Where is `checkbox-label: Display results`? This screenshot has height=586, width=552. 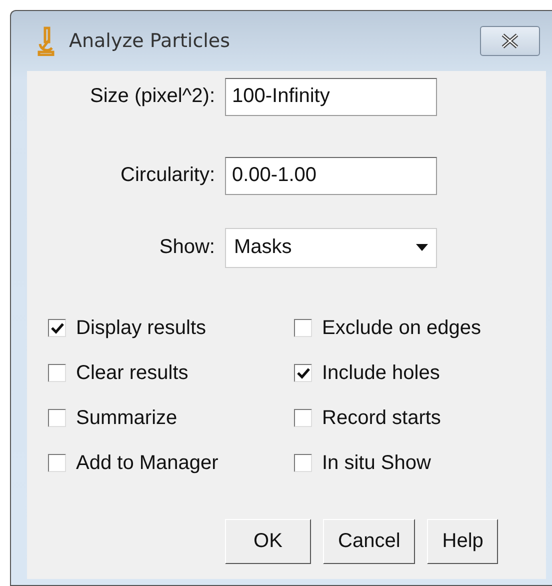 checkbox-label: Display results is located at coordinates (141, 328).